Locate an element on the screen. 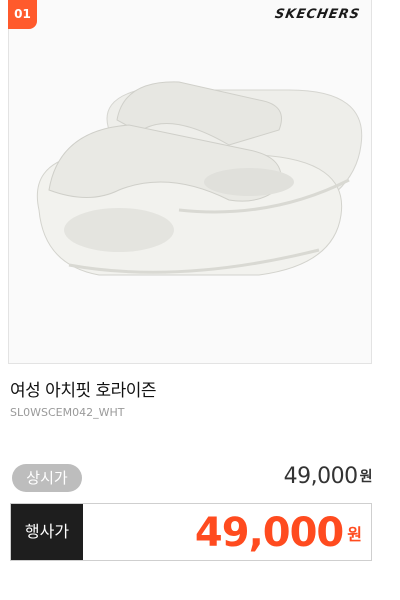  product-title: 여성 아치핏 호라이즌 is located at coordinates (83, 388).